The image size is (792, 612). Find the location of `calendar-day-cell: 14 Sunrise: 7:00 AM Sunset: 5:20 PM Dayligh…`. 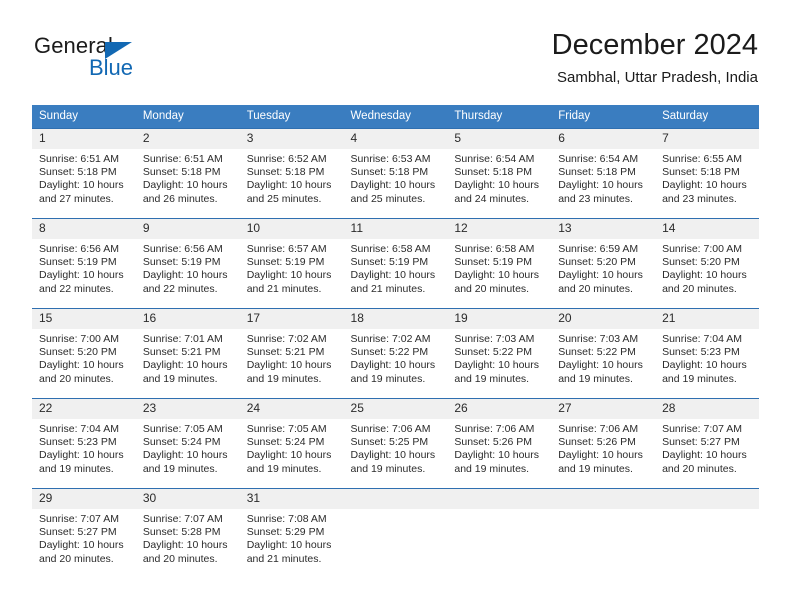

calendar-day-cell: 14 Sunrise: 7:00 AM Sunset: 5:20 PM Dayligh… is located at coordinates (707, 263).